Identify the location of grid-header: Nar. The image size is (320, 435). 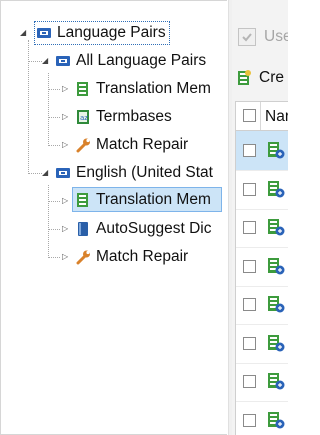
(262, 116).